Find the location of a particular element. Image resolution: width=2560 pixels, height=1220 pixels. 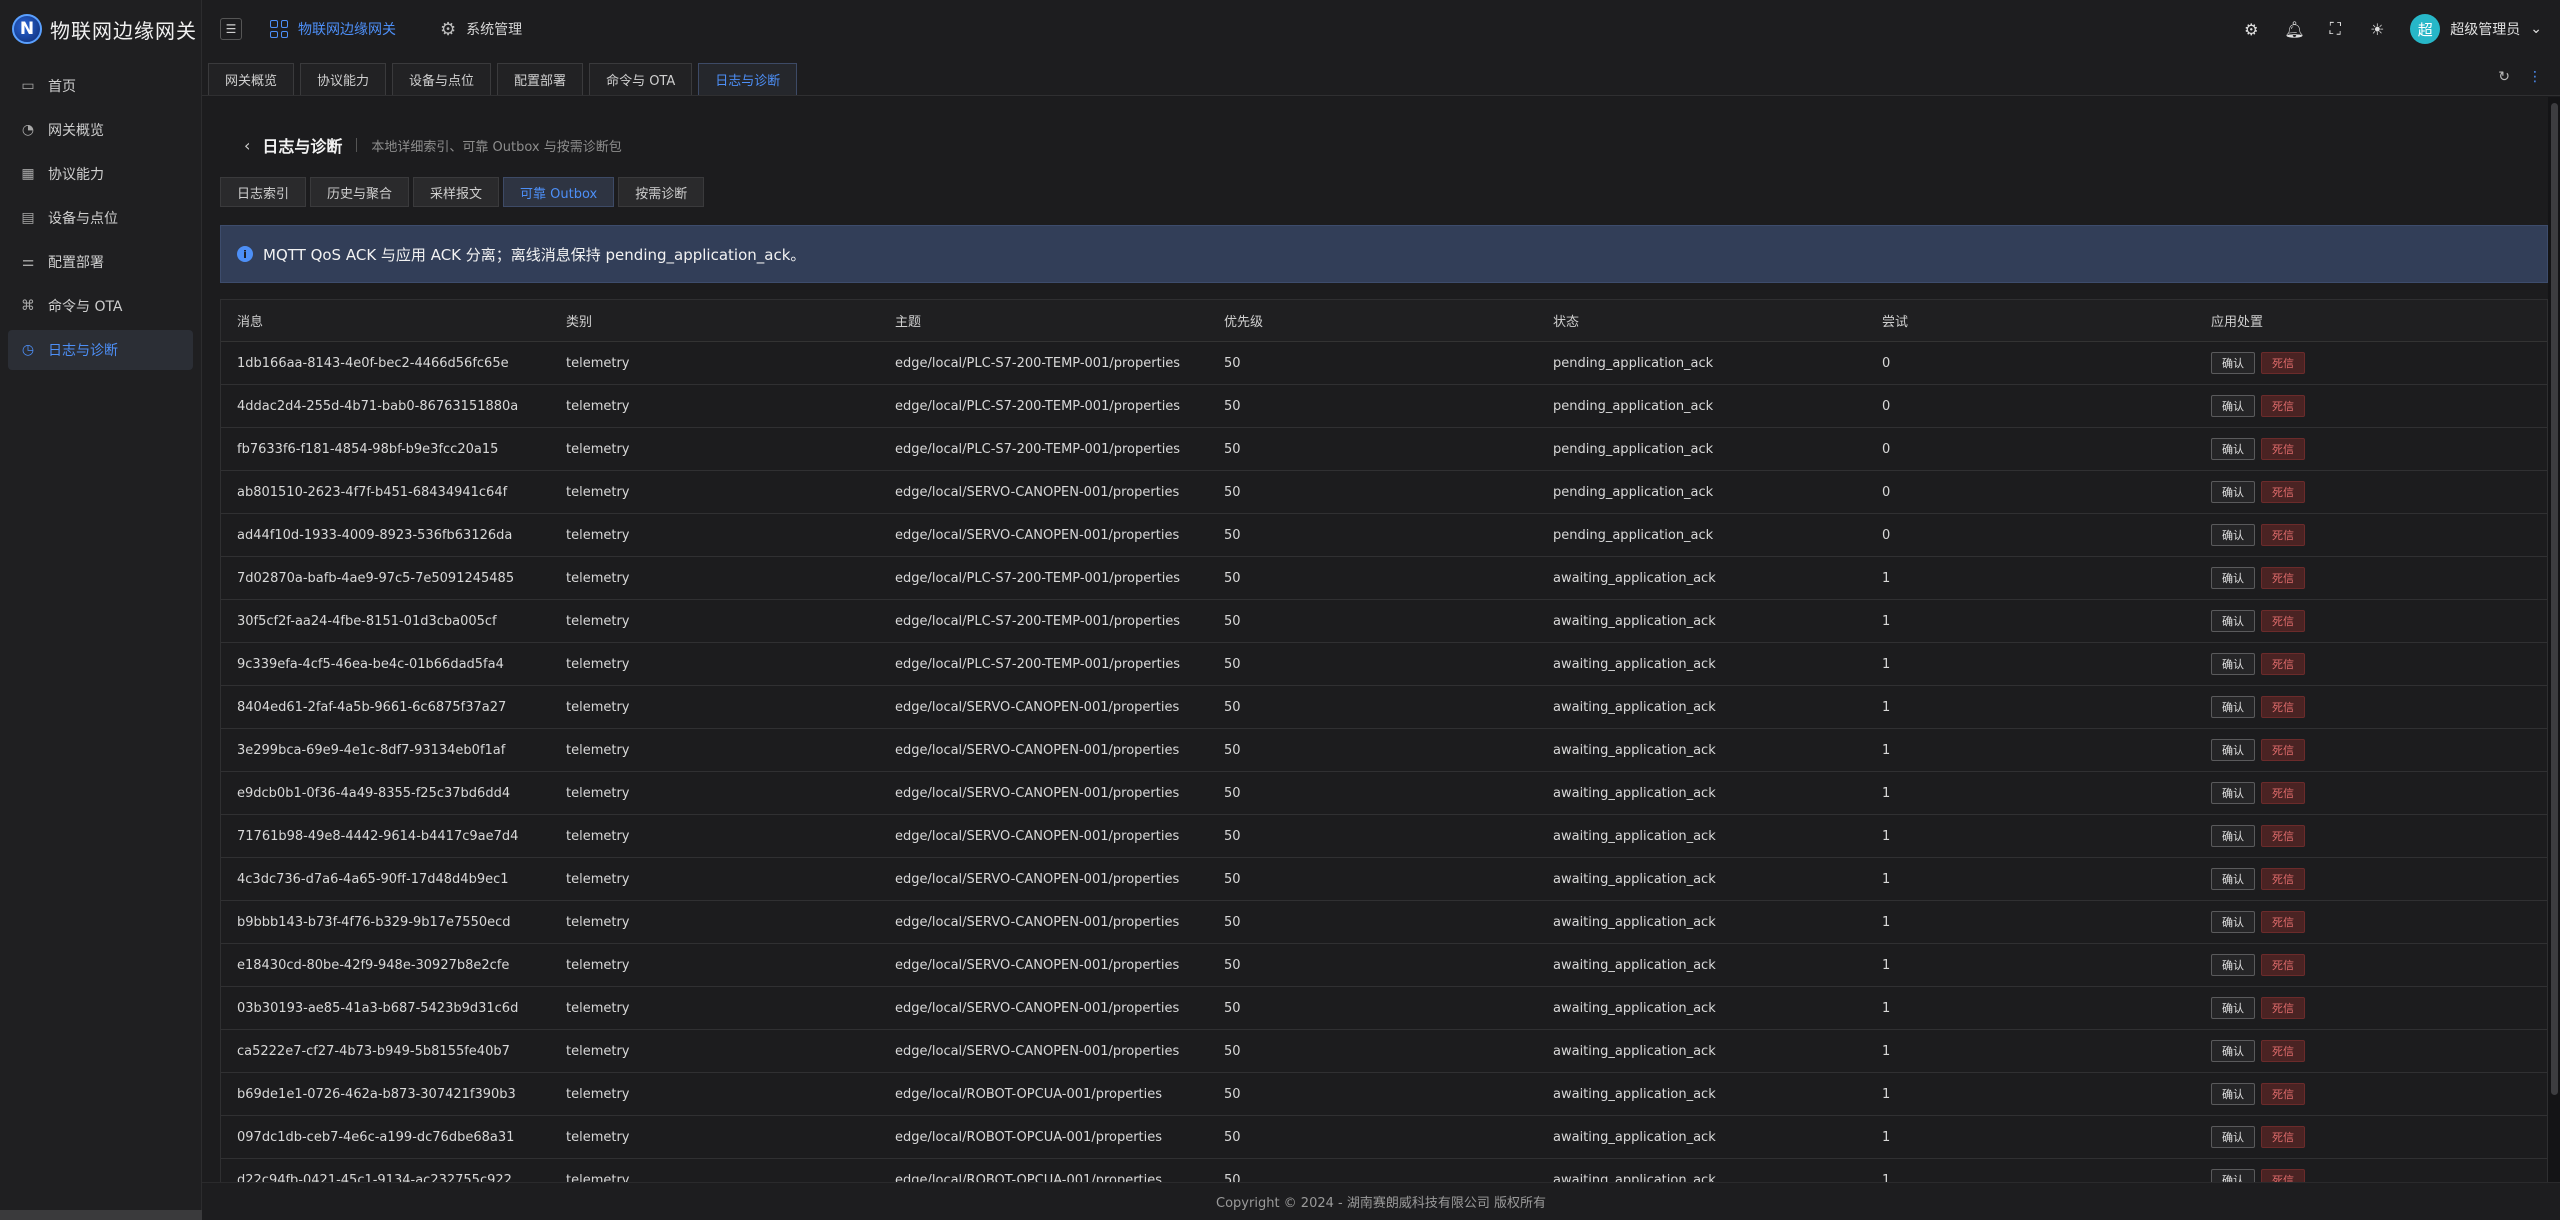

top-menu-gateway: 物联网边缘网关 is located at coordinates (343, 29).